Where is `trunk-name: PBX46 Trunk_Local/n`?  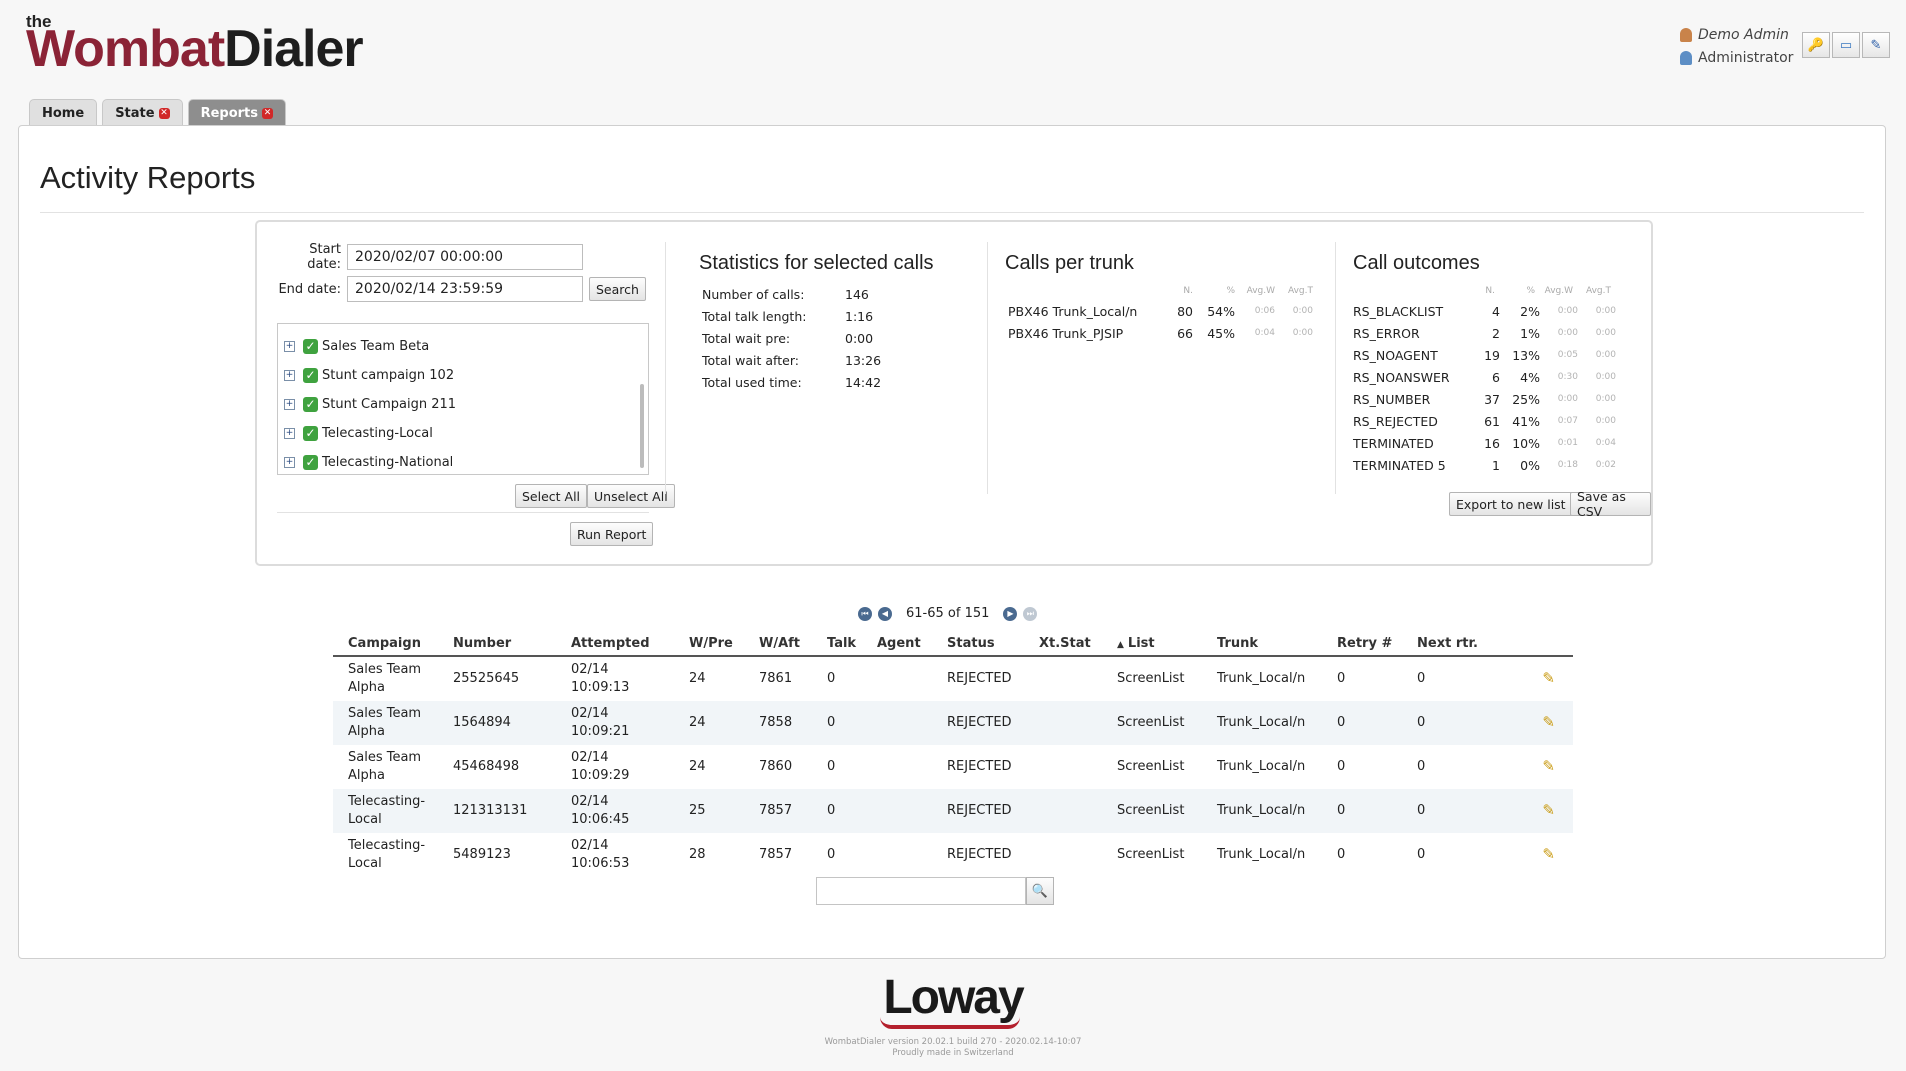 trunk-name: PBX46 Trunk_Local/n is located at coordinates (1073, 311).